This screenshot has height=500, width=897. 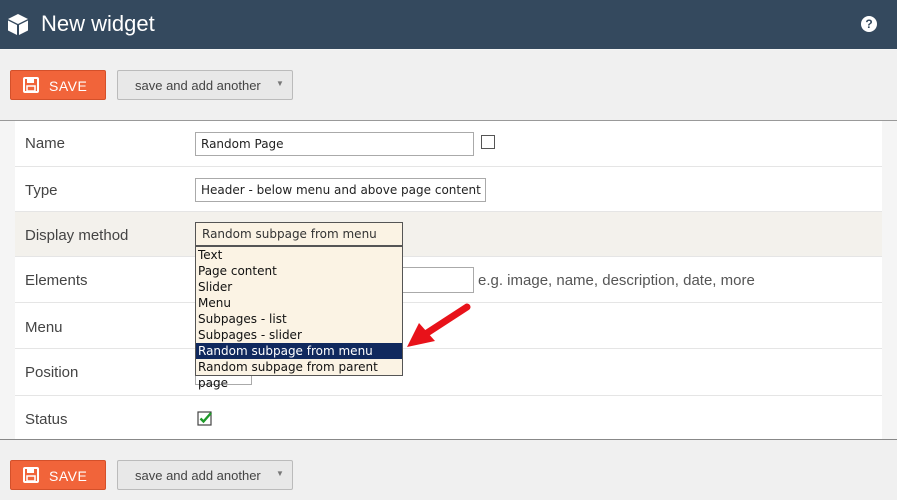 I want to click on dropdown-option-selected: Random subpage from menu, so click(x=299, y=351).